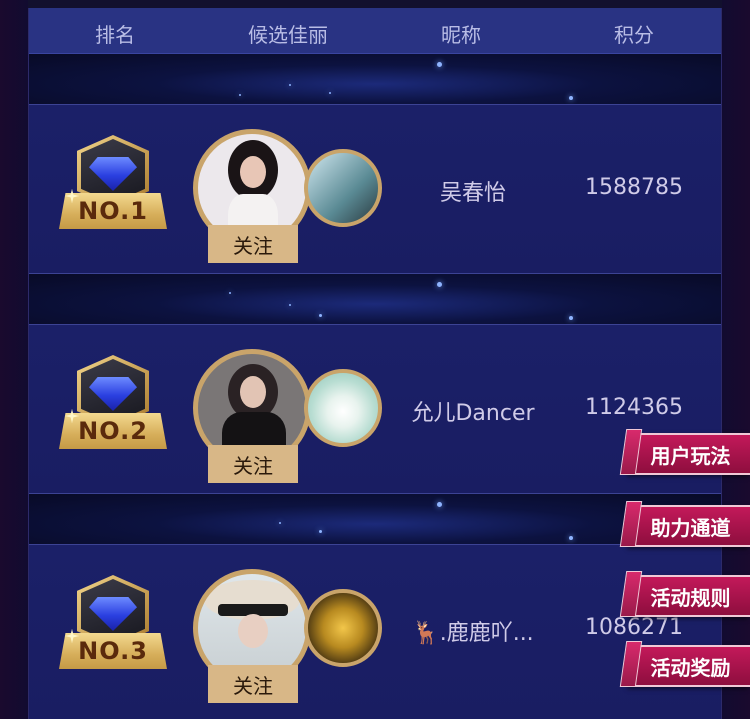 The height and width of the screenshot is (719, 750). I want to click on assist-channel-button: 助力通道, so click(689, 526).